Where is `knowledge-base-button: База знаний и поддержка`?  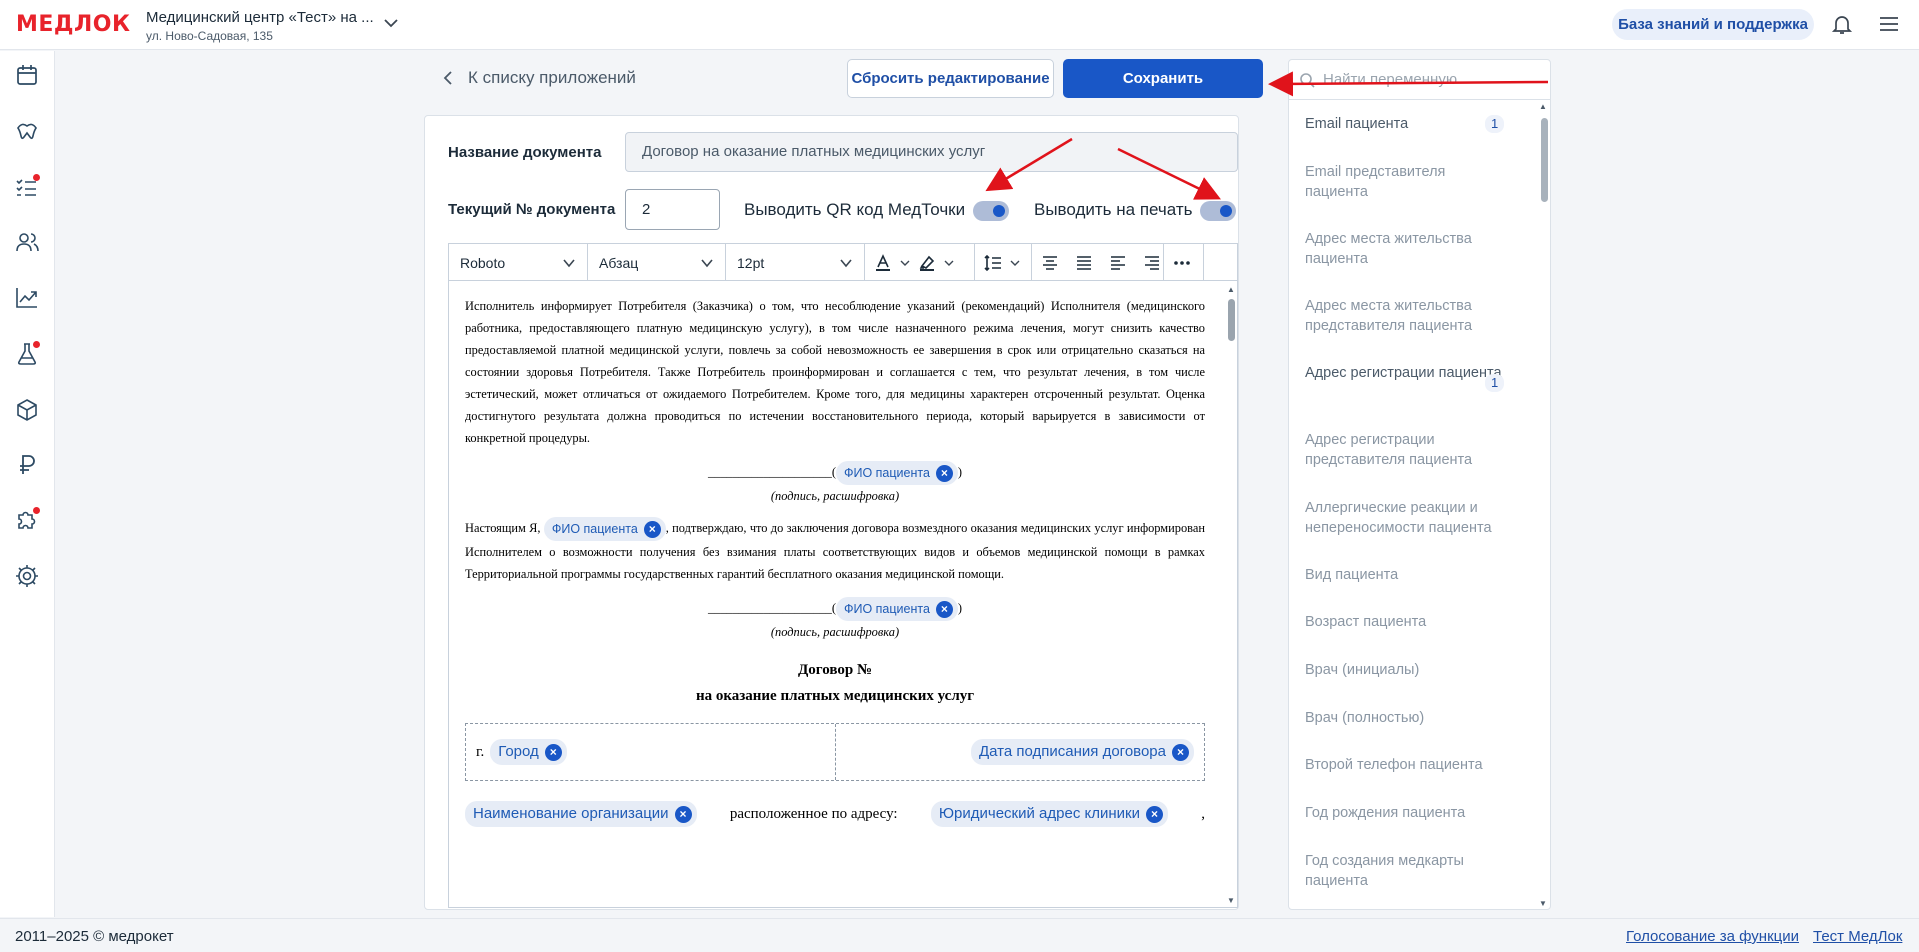 knowledge-base-button: База знаний и поддержка is located at coordinates (1713, 24).